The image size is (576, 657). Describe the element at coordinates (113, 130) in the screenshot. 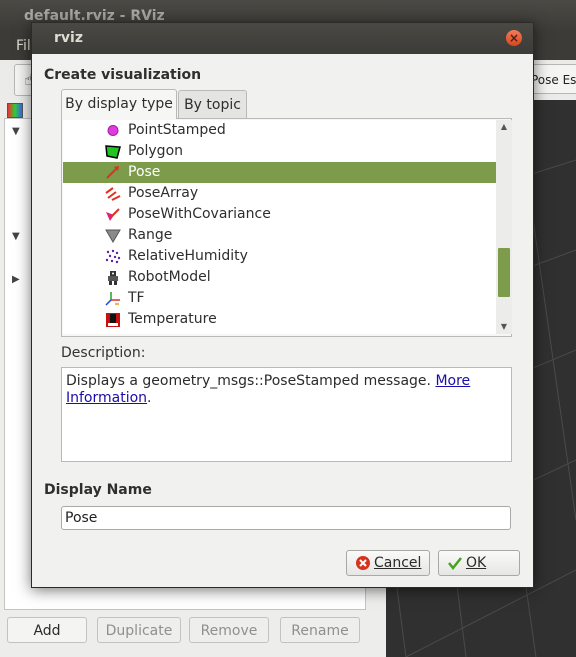

I see `point-stamped-icon` at that location.